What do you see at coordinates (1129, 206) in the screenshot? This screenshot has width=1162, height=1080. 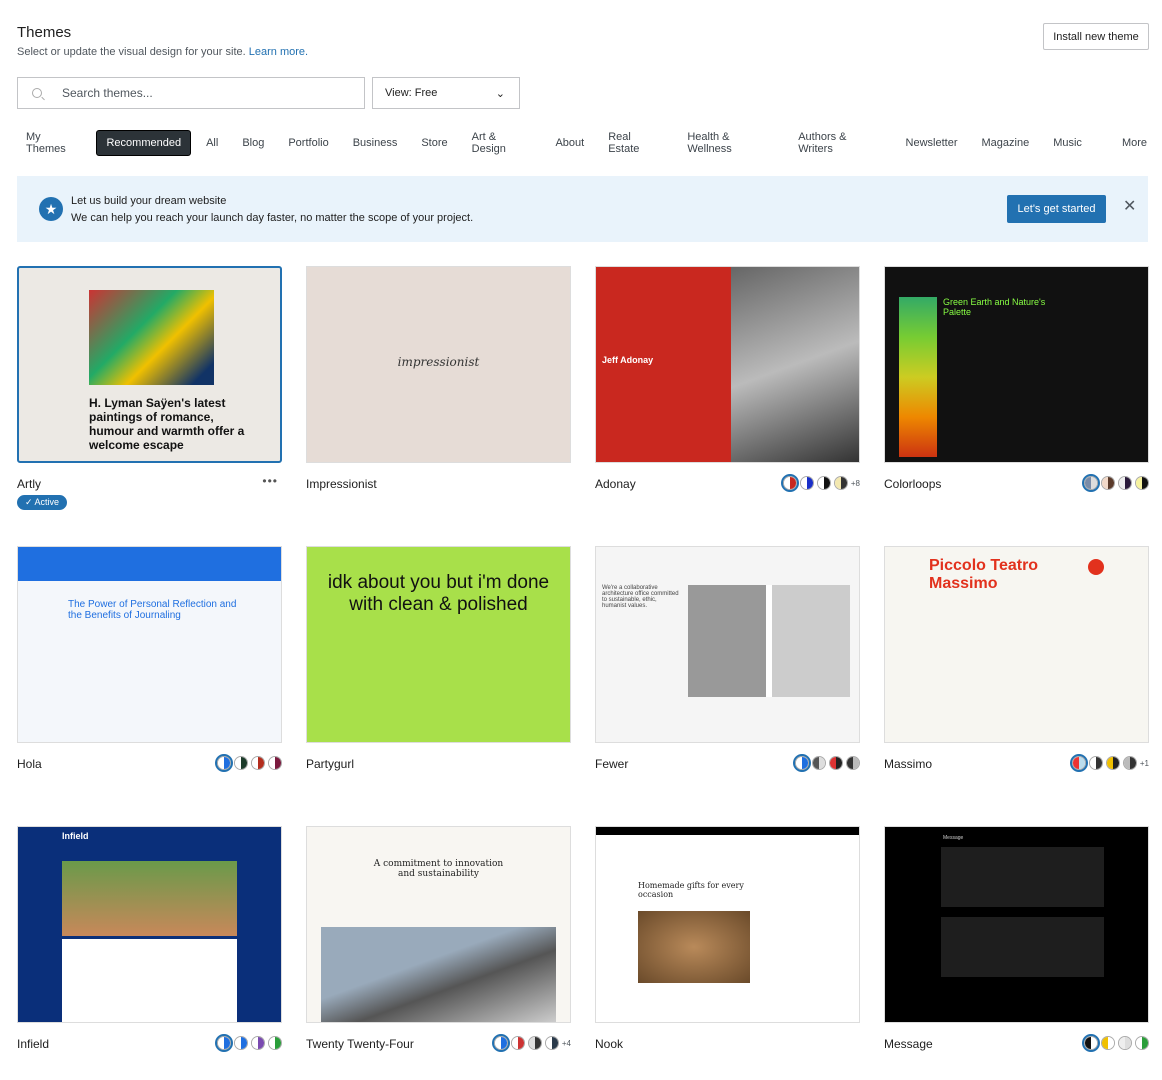 I see `close-icon: ✕` at bounding box center [1129, 206].